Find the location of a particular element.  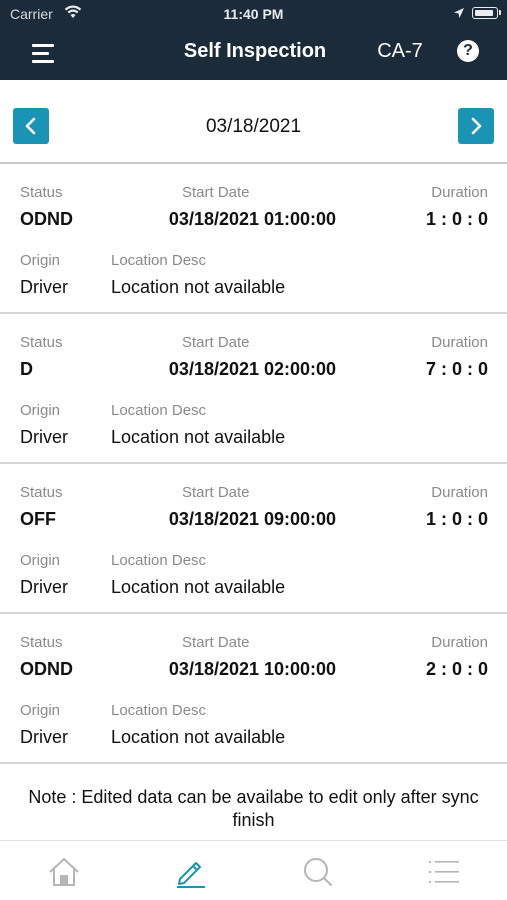

status-value: D is located at coordinates (26, 369).